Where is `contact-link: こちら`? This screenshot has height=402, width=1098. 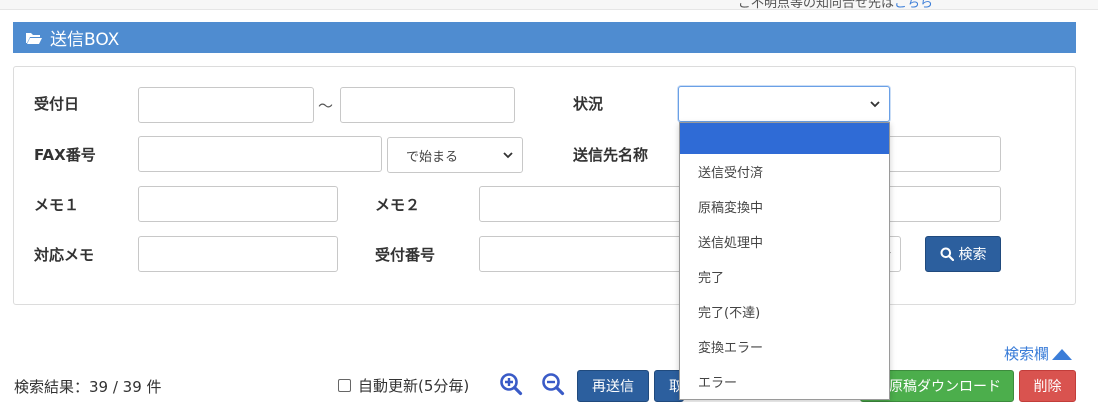
contact-link: こちら is located at coordinates (913, 4).